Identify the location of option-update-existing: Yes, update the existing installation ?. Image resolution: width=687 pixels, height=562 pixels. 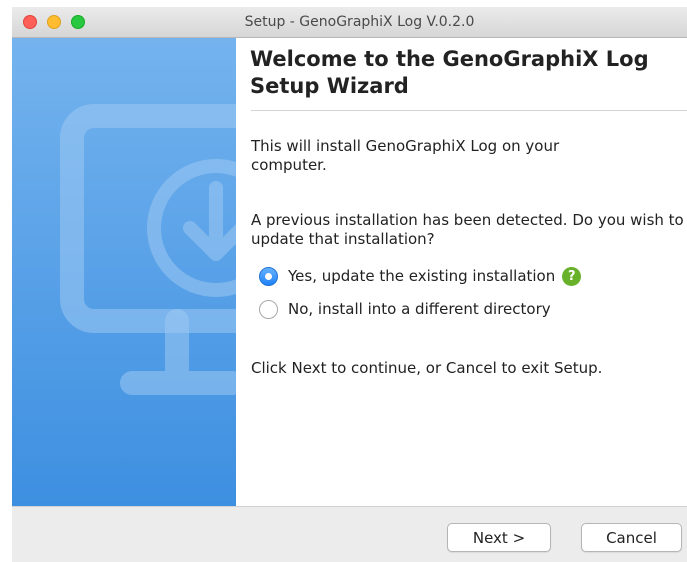
(420, 276).